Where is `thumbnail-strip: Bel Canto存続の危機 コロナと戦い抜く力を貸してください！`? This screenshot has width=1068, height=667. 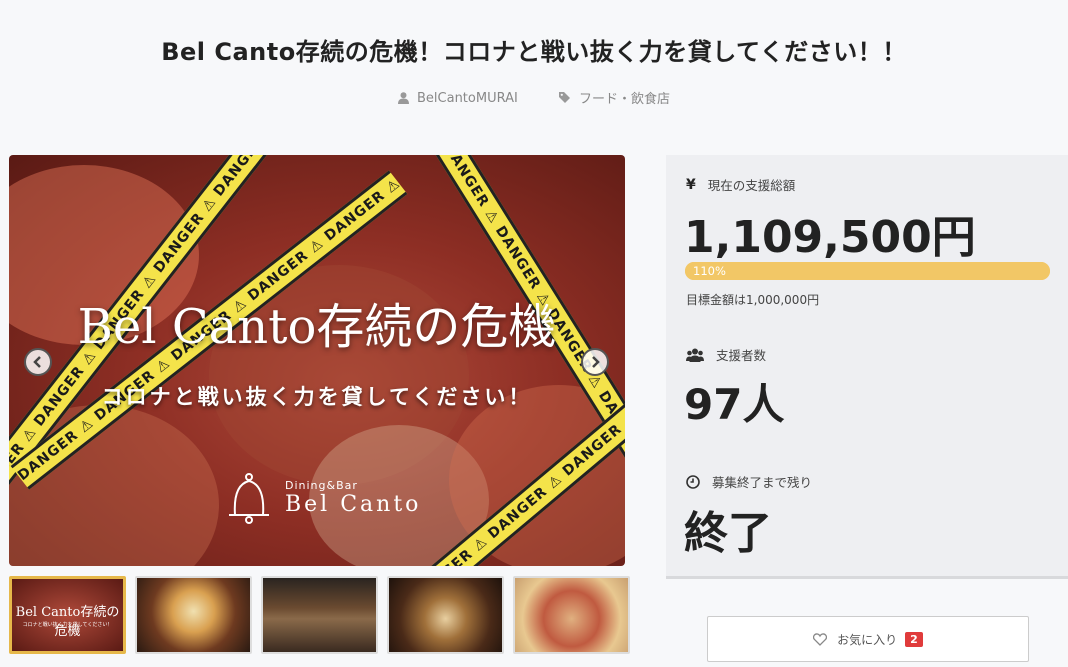
thumbnail-strip: Bel Canto存続の危機 コロナと戦い抜く力を貸してください！ is located at coordinates (319, 615).